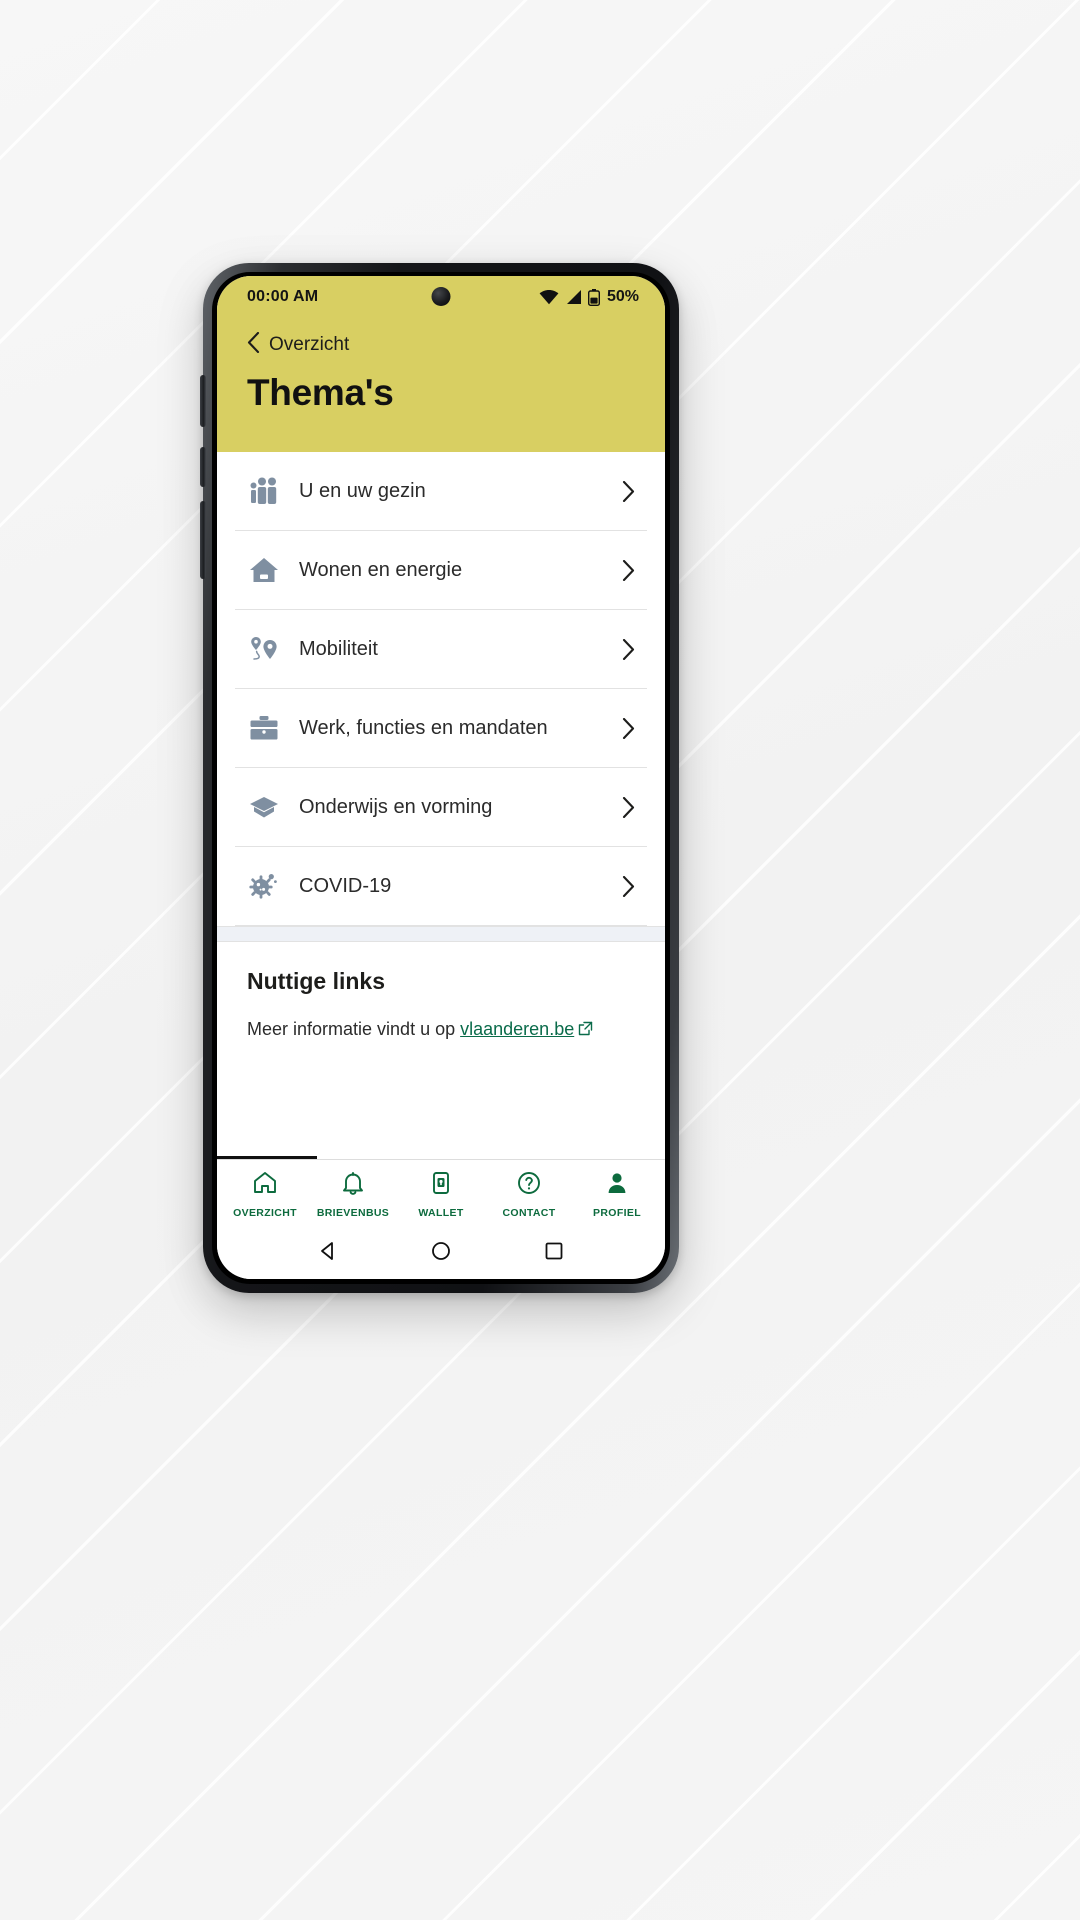 The height and width of the screenshot is (1920, 1080). What do you see at coordinates (441, 385) in the screenshot?
I see `page-header: Overzicht Thema's` at bounding box center [441, 385].